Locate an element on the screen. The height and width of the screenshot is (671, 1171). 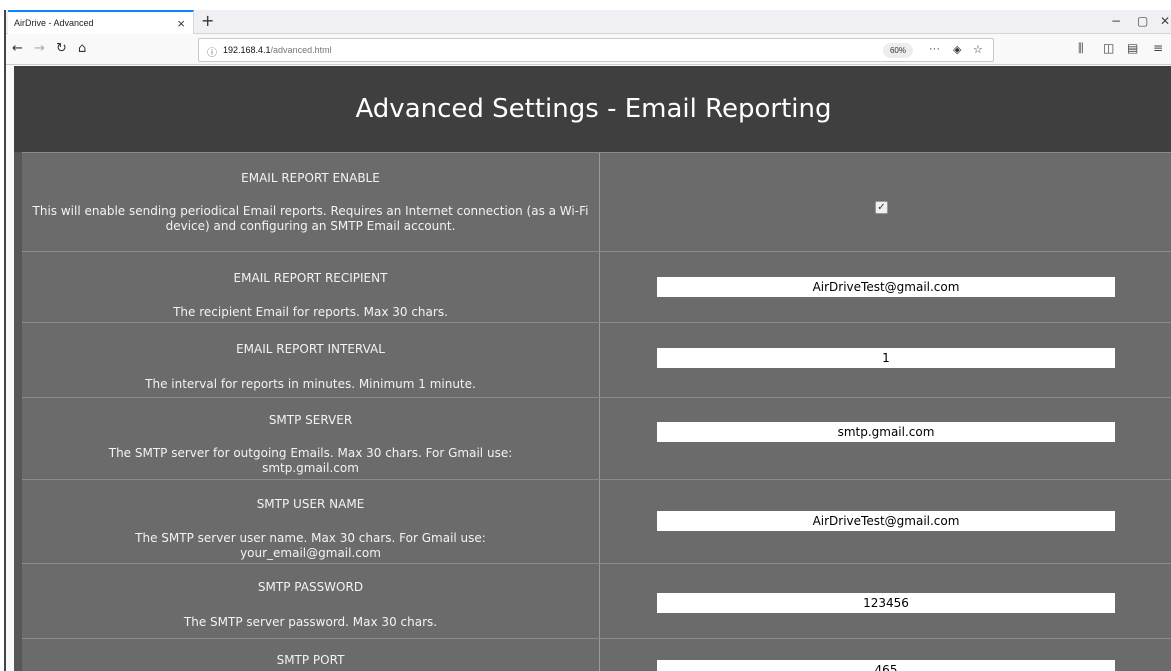
setting-title: EMAIL REPORT RECIPIENT is located at coordinates (310, 278).